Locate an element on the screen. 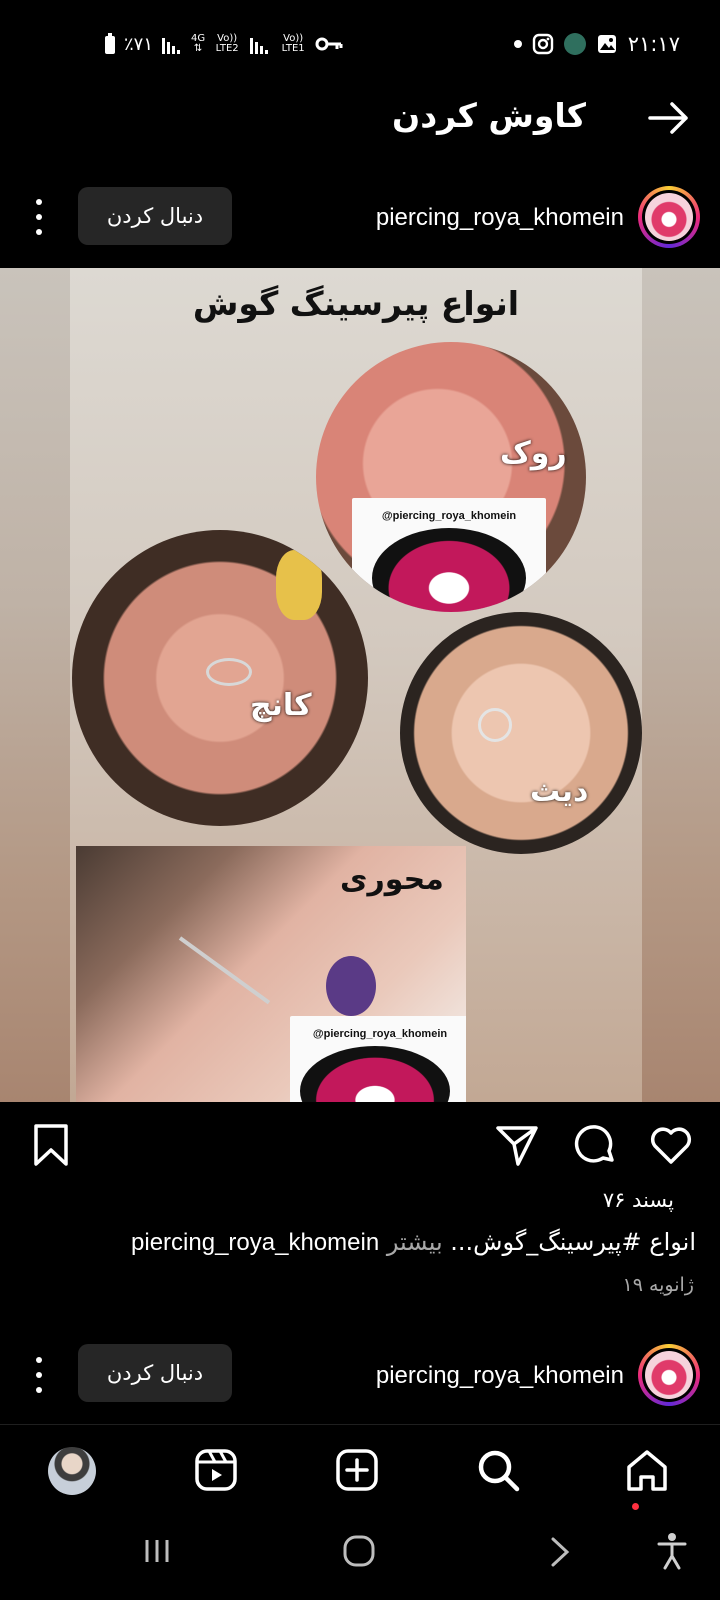  likes-count: ۷۶ پسند is located at coordinates (638, 1200).